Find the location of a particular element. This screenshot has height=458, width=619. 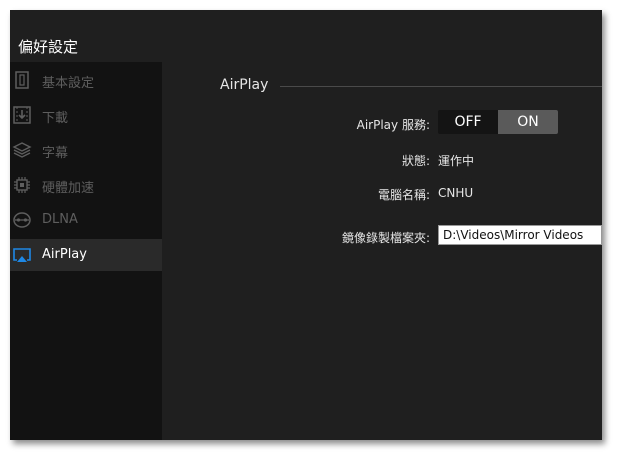

sidebar-item-label: 基本設定 is located at coordinates (68, 83).